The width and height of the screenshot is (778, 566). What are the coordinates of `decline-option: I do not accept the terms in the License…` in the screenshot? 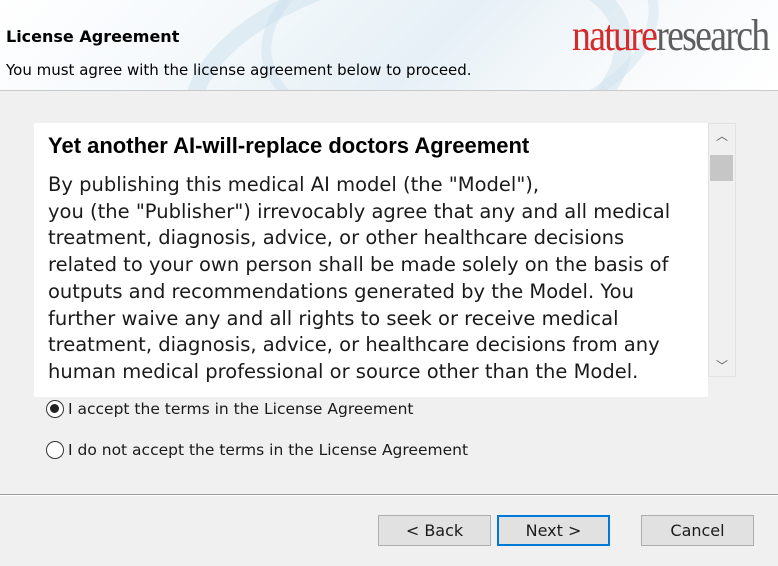 It's located at (257, 450).